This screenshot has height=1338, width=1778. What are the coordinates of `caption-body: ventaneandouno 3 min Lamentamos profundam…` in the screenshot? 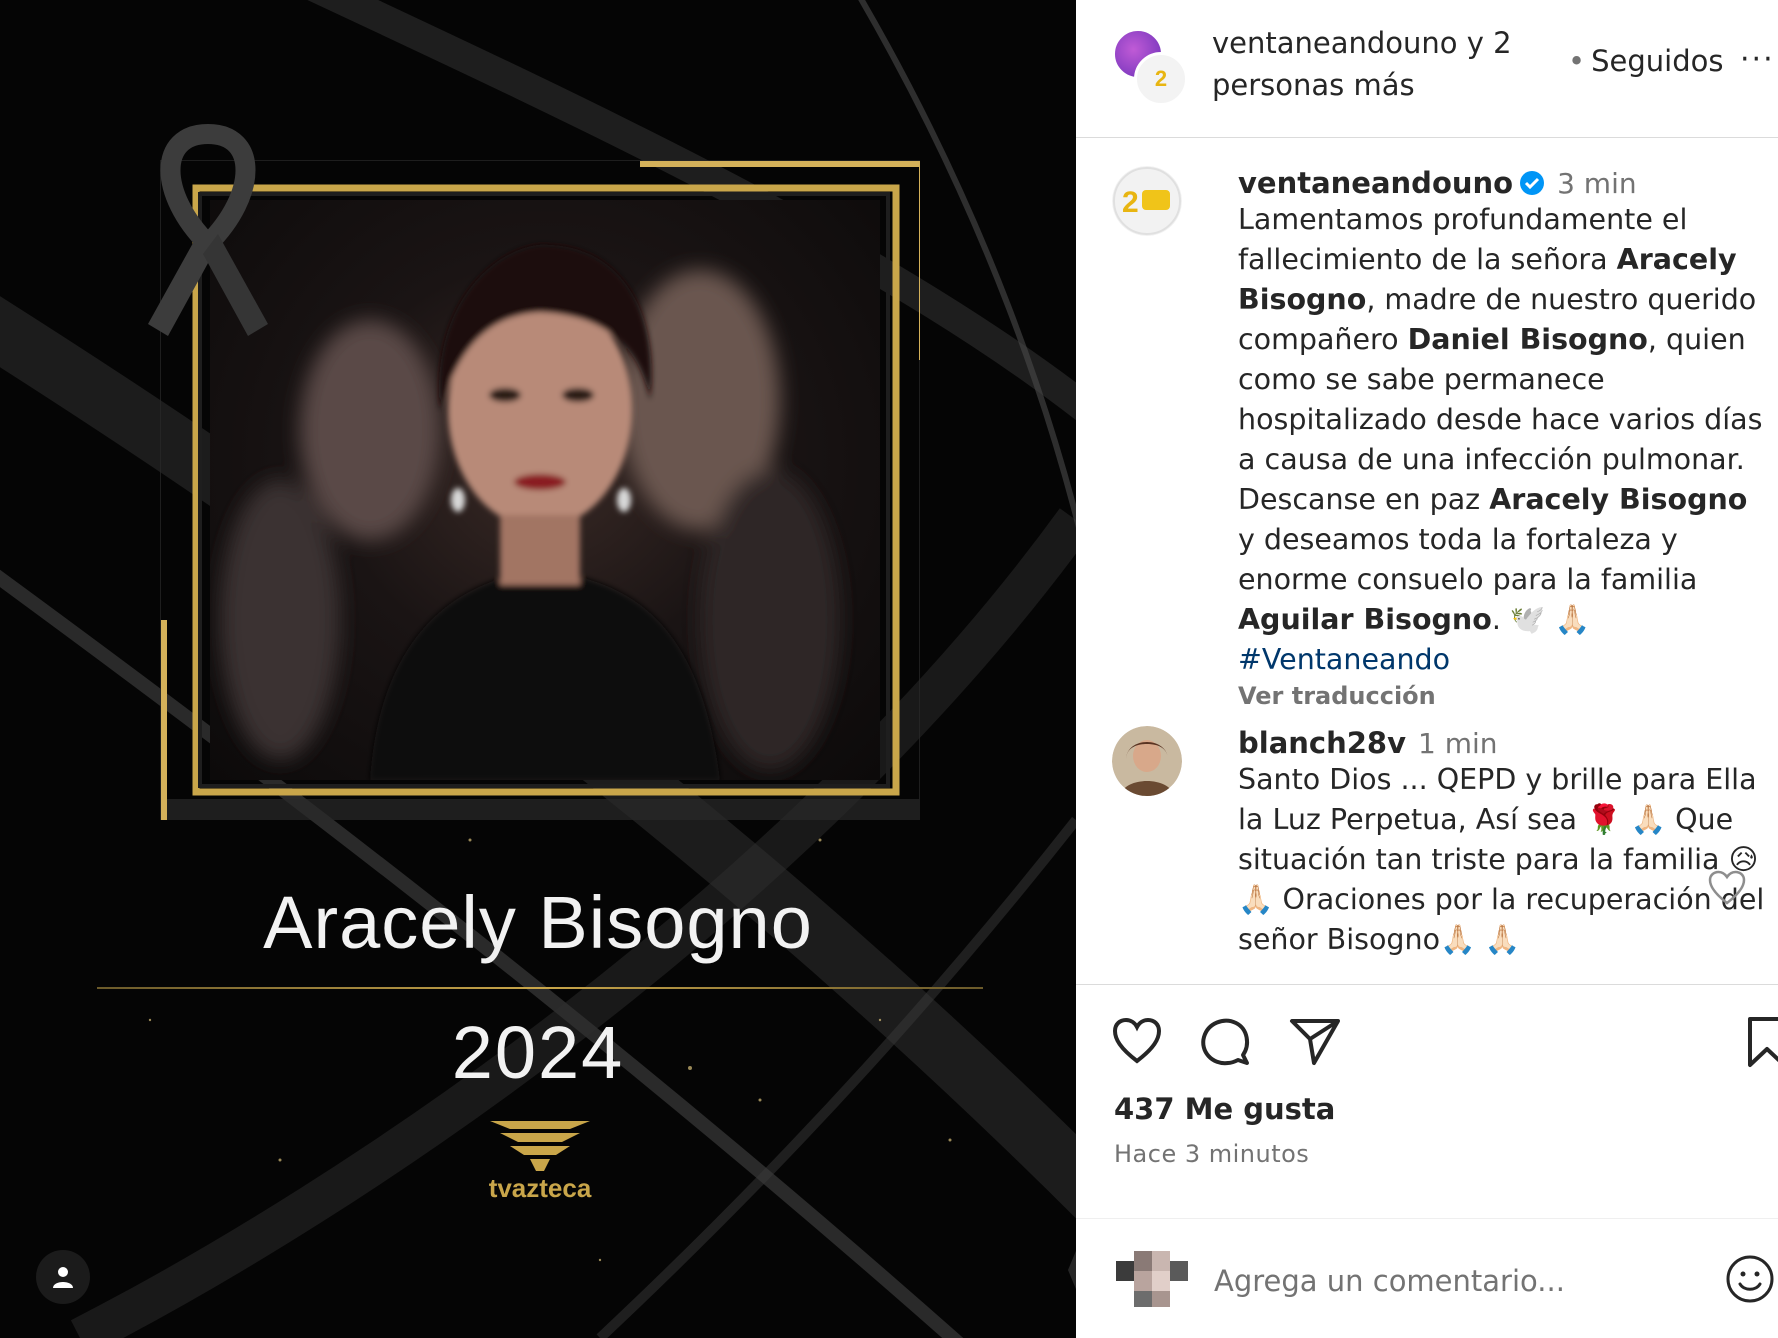 It's located at (1503, 438).